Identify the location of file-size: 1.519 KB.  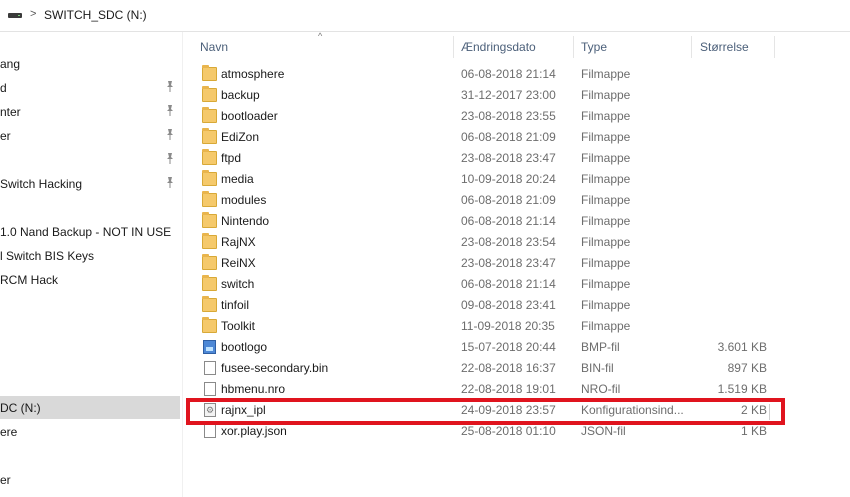
(742, 389).